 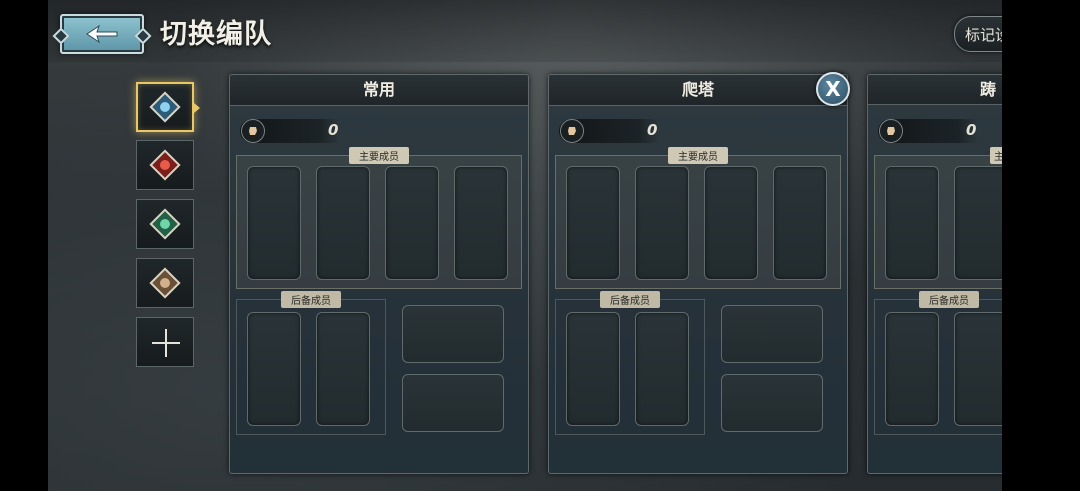 What do you see at coordinates (165, 342) in the screenshot?
I see `add-element-tab-button` at bounding box center [165, 342].